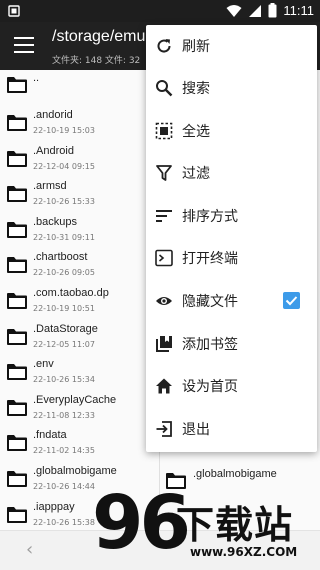  What do you see at coordinates (64, 486) in the screenshot?
I see `file-date: 22-10-26 14:44` at bounding box center [64, 486].